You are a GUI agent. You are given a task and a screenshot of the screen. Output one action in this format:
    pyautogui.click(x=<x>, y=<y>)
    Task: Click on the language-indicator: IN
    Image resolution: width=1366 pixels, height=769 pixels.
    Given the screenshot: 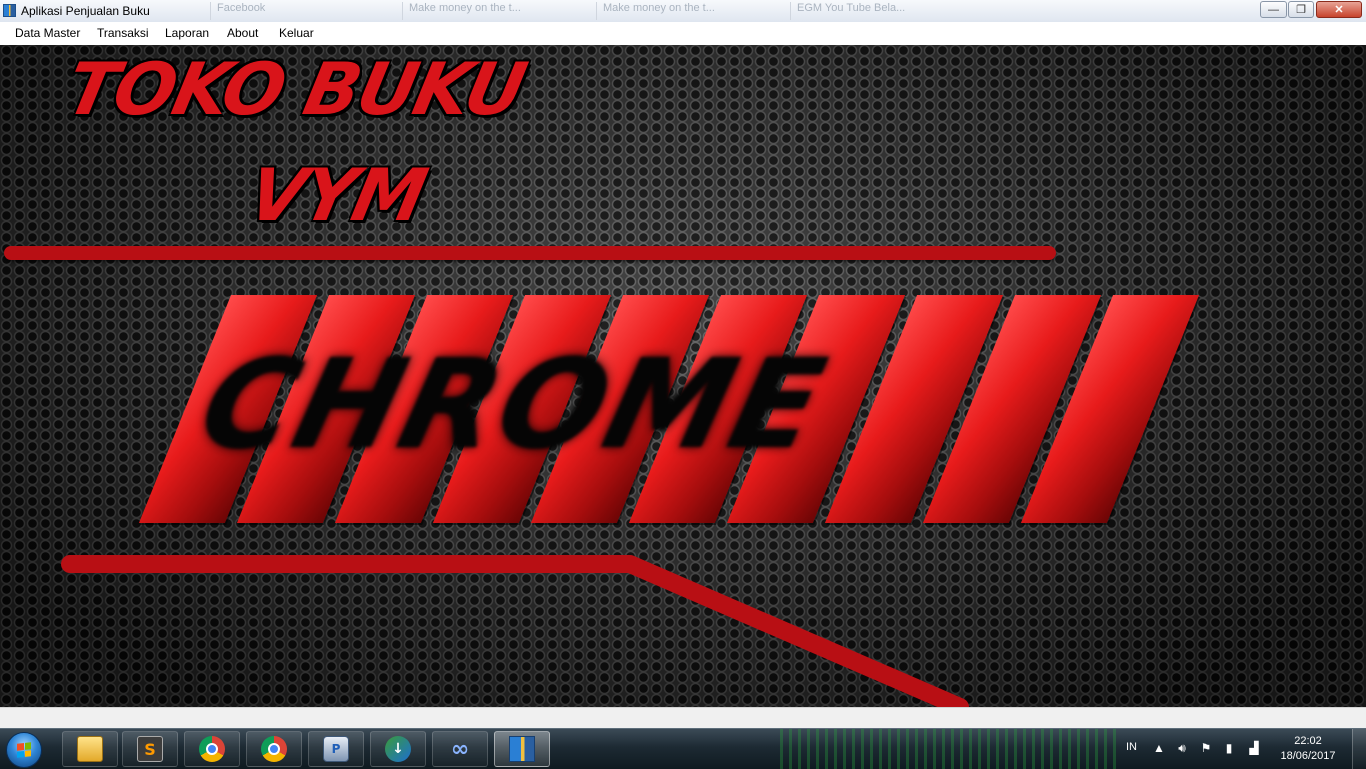 What is the action you would take?
    pyautogui.click(x=1131, y=747)
    